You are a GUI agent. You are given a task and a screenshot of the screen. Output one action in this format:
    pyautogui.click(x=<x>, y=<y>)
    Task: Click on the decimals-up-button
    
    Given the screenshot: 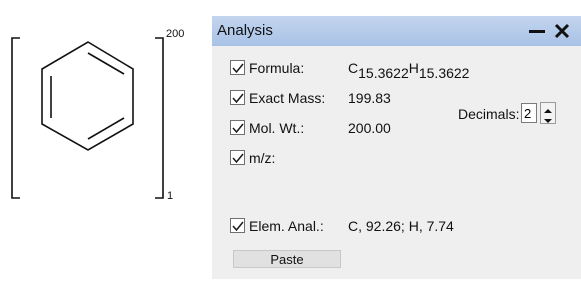 What is the action you would take?
    pyautogui.click(x=548, y=108)
    